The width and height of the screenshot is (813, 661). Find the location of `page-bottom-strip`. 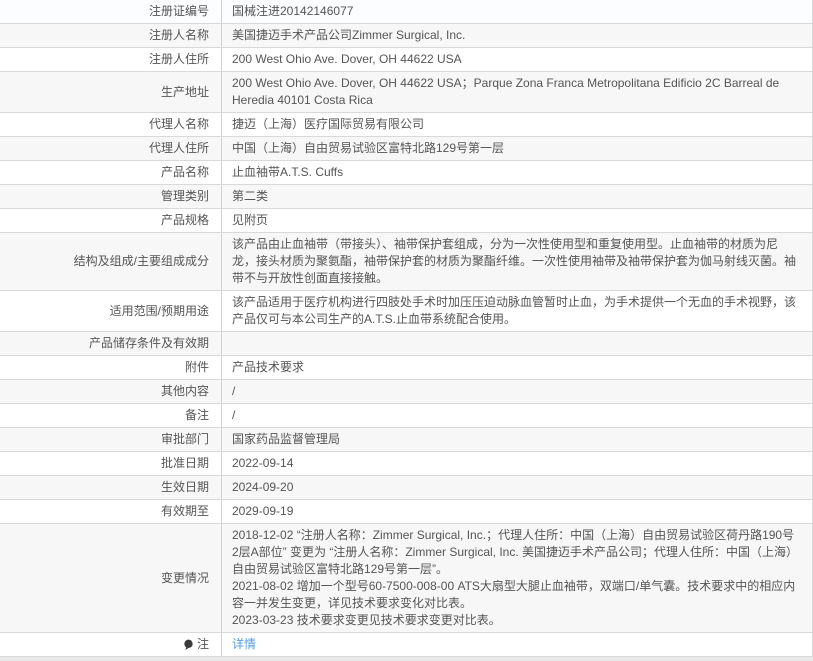

page-bottom-strip is located at coordinates (406, 659).